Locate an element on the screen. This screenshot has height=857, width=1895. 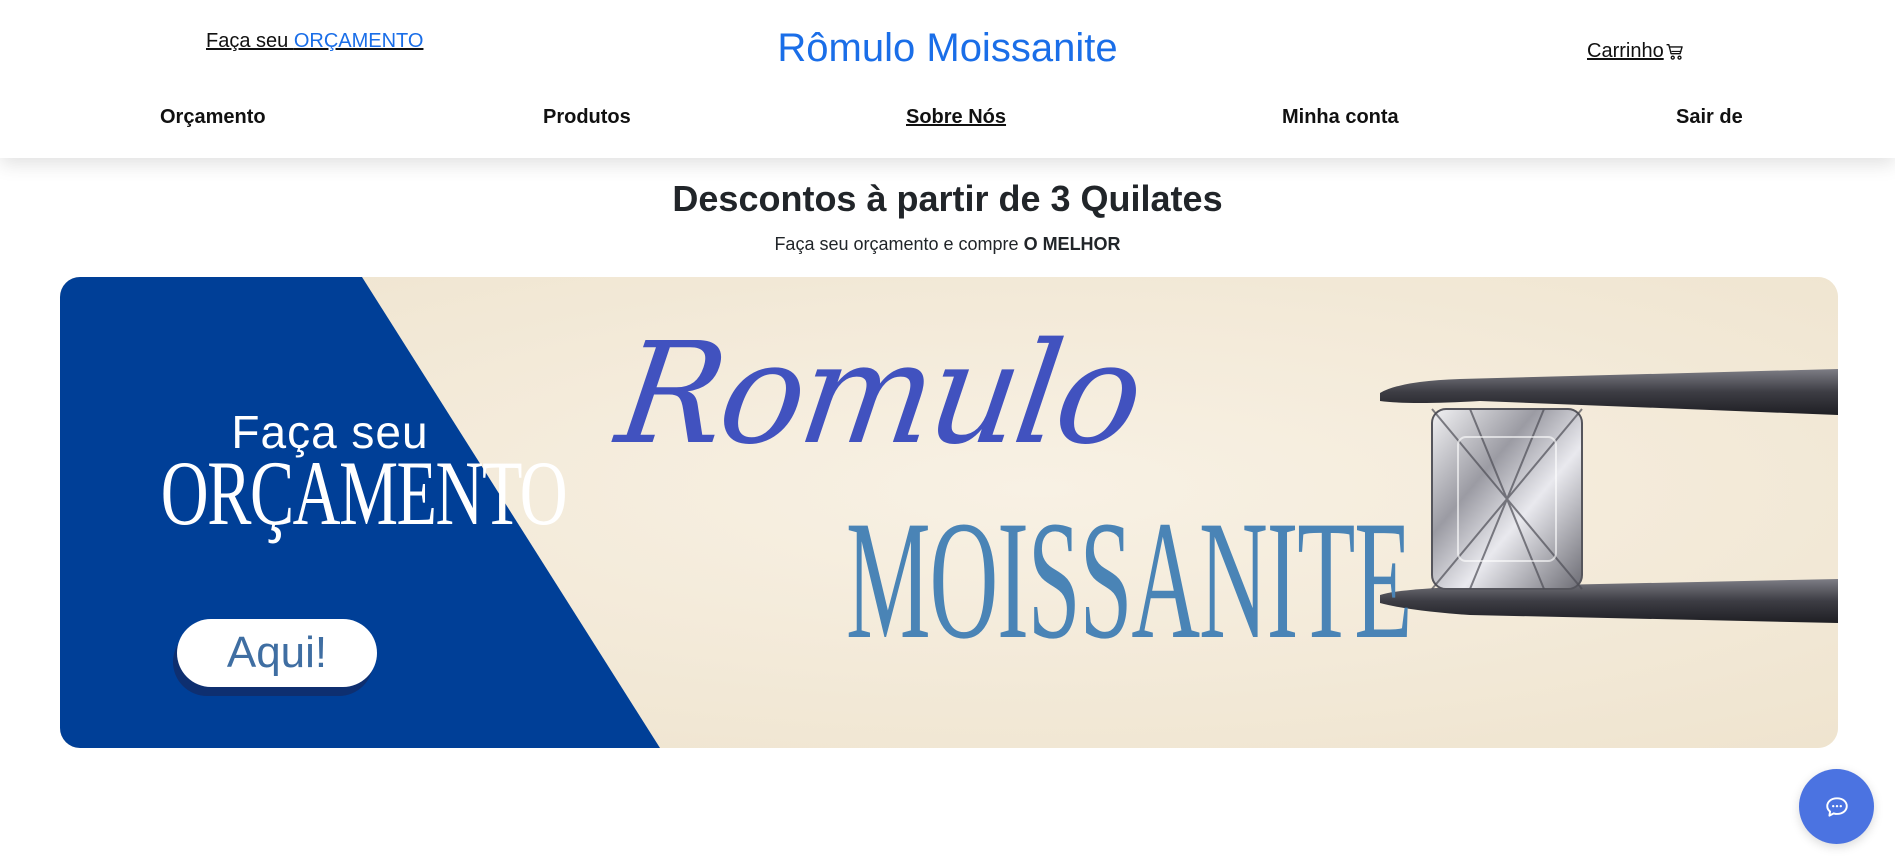
chat-button is located at coordinates (1836, 806).